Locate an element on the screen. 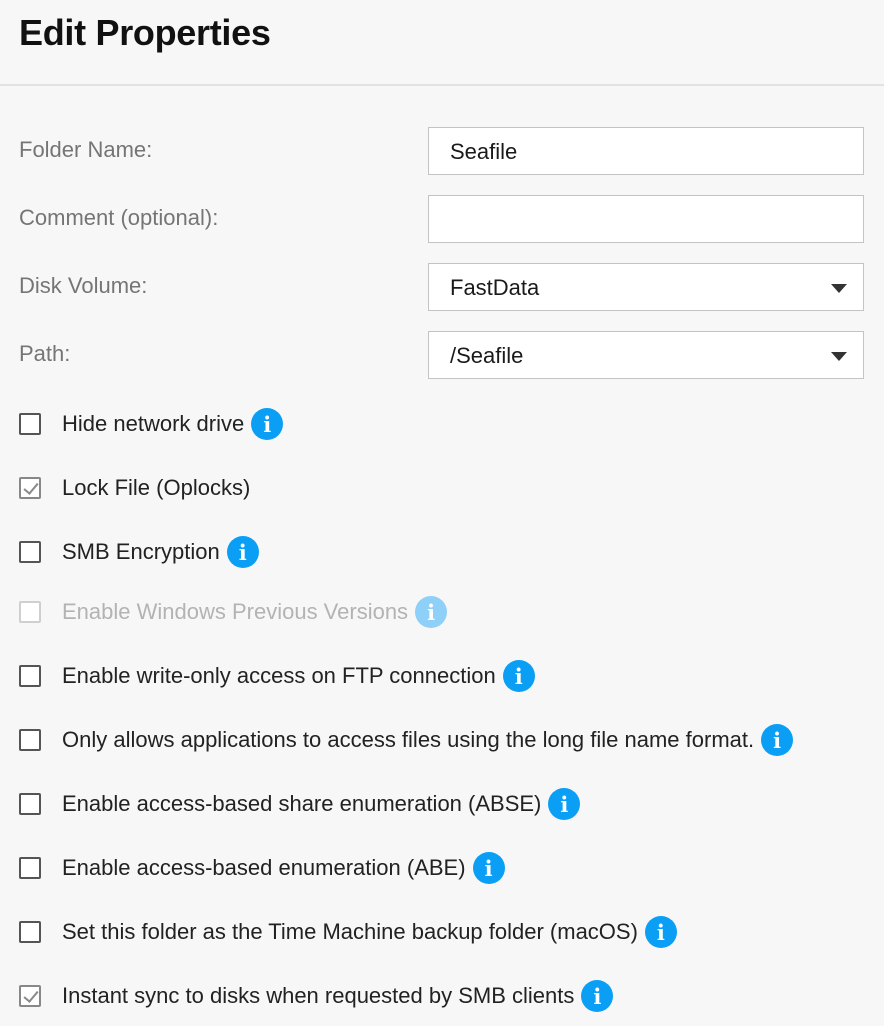  long-file-name-checkbox is located at coordinates (30, 740).